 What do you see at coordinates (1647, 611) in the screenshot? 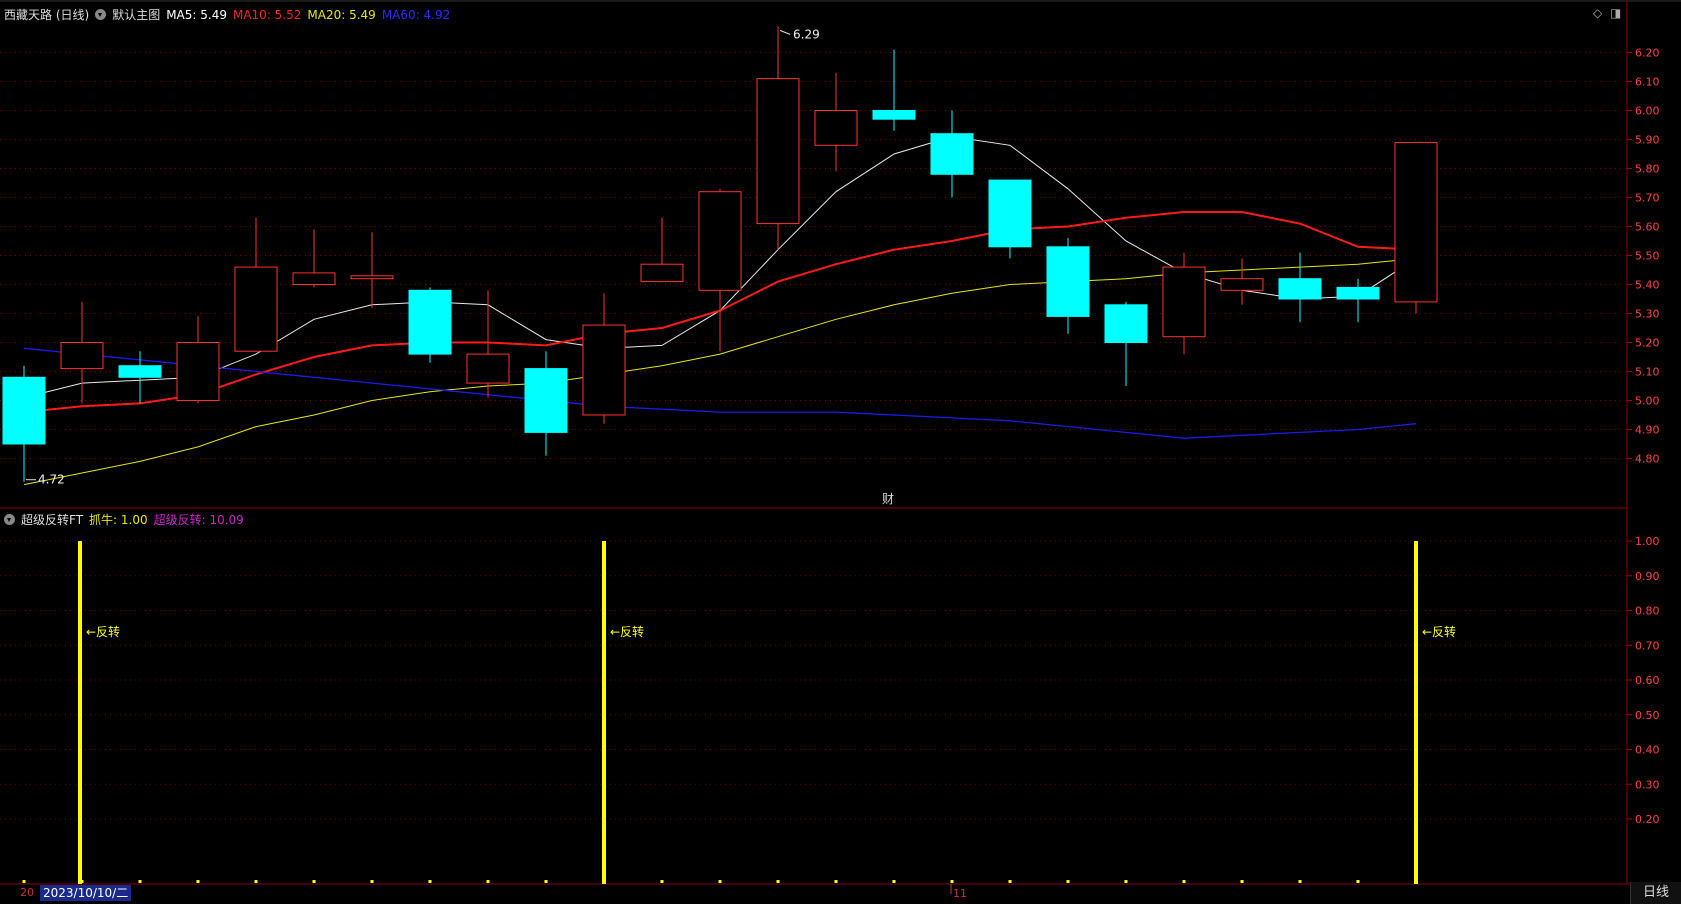
I see `indicator-tick-label: 0.80` at bounding box center [1647, 611].